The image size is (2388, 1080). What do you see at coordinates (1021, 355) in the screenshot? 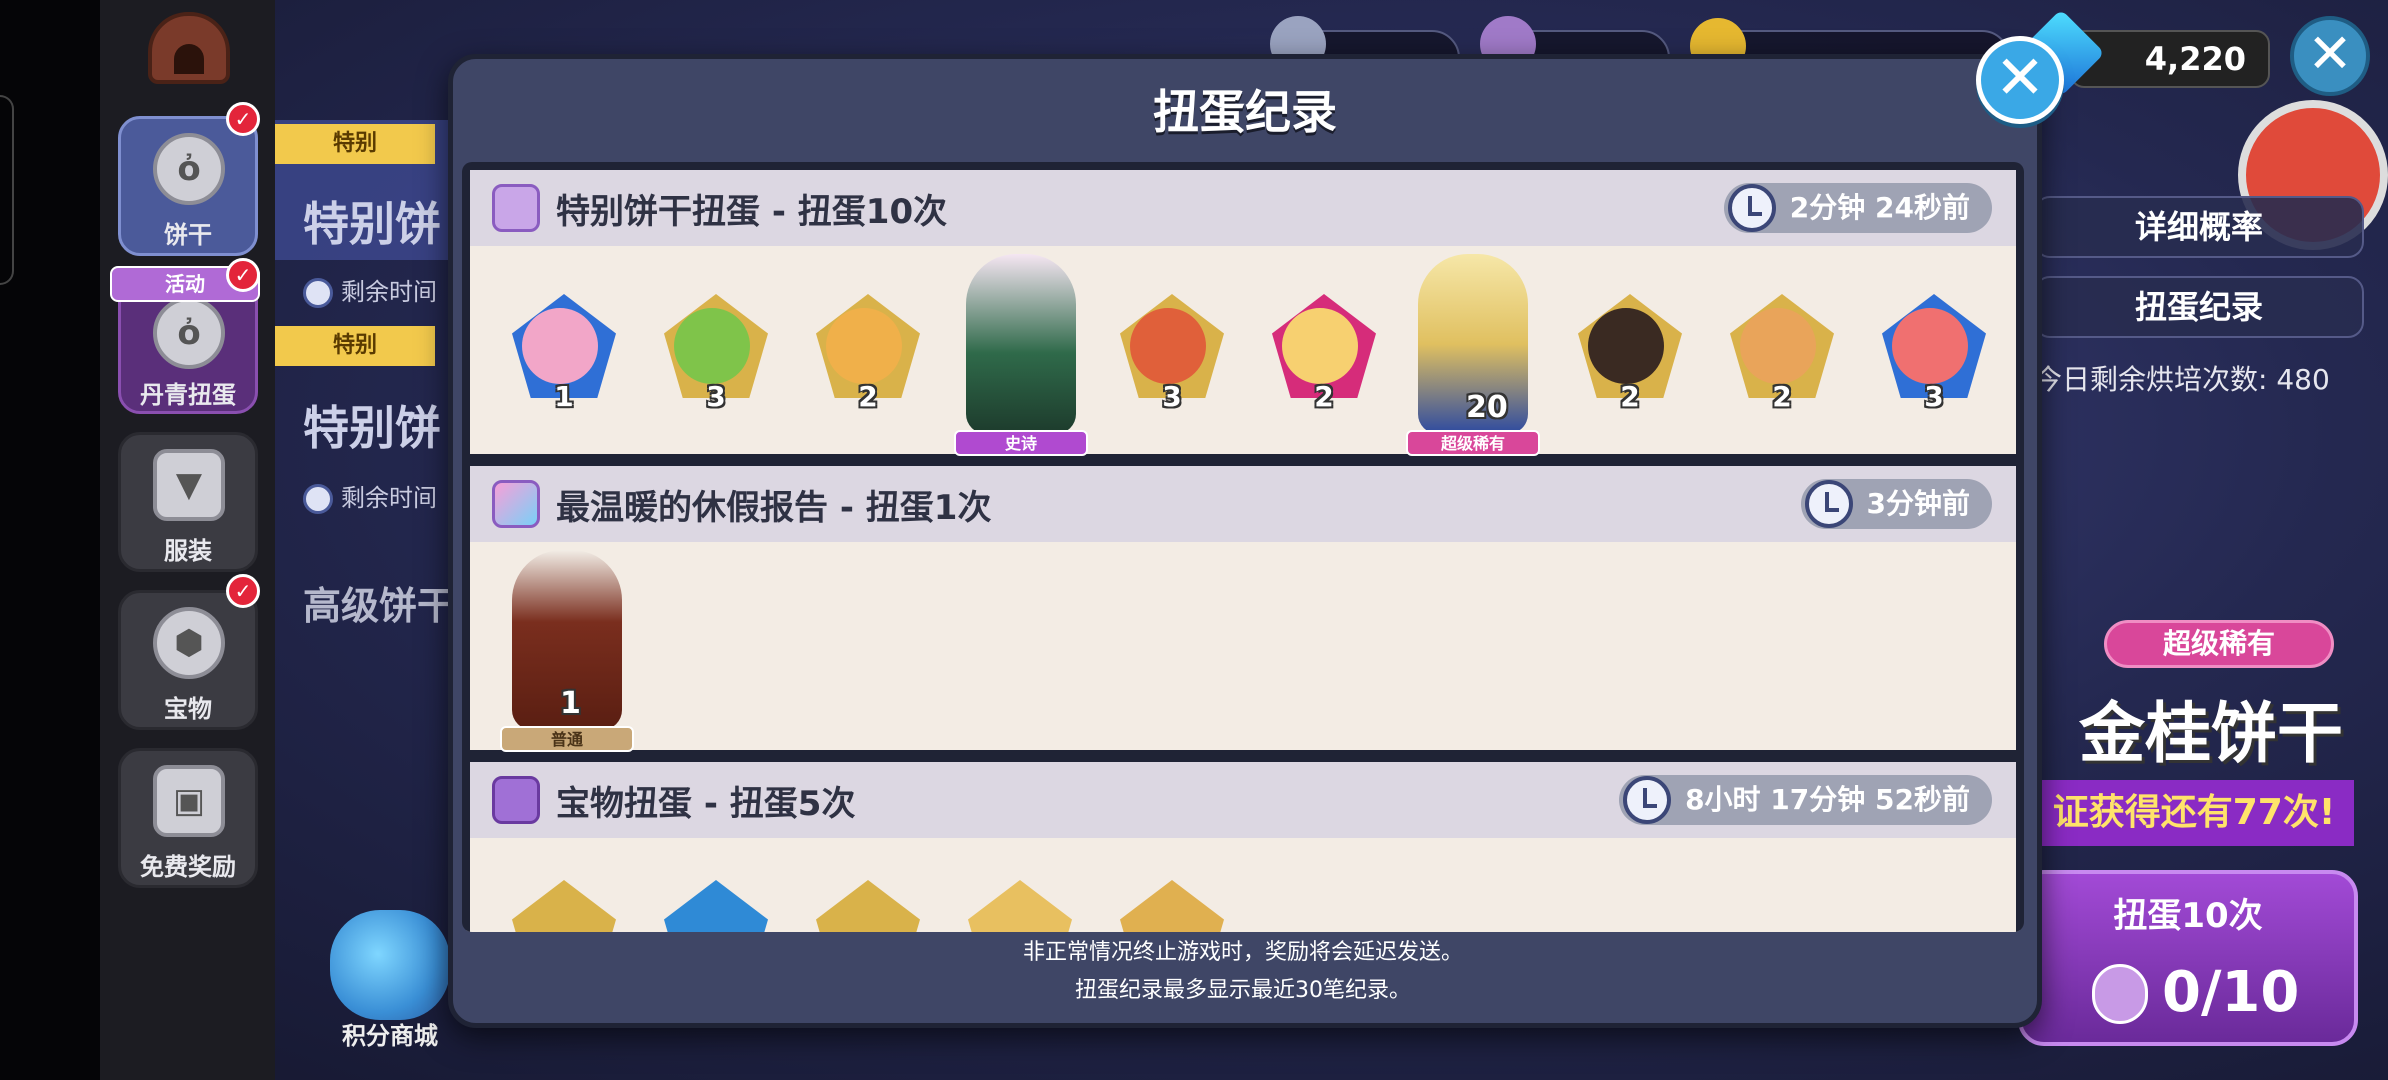
I see `cookie-figure: 史诗` at bounding box center [1021, 355].